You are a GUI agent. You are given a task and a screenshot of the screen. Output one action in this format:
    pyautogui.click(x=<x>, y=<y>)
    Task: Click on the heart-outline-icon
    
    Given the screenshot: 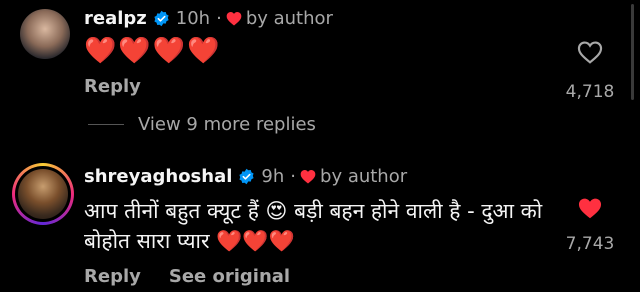 What is the action you would take?
    pyautogui.click(x=590, y=52)
    